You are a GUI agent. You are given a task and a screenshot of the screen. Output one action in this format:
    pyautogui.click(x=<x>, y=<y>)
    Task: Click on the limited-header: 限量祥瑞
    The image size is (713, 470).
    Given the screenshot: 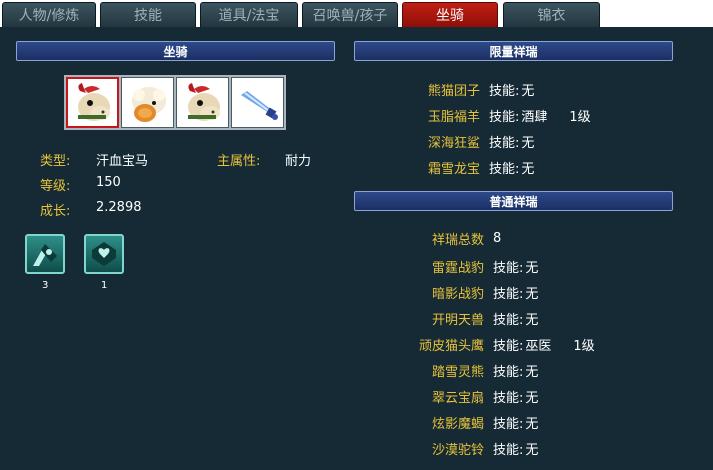 What is the action you would take?
    pyautogui.click(x=513, y=51)
    